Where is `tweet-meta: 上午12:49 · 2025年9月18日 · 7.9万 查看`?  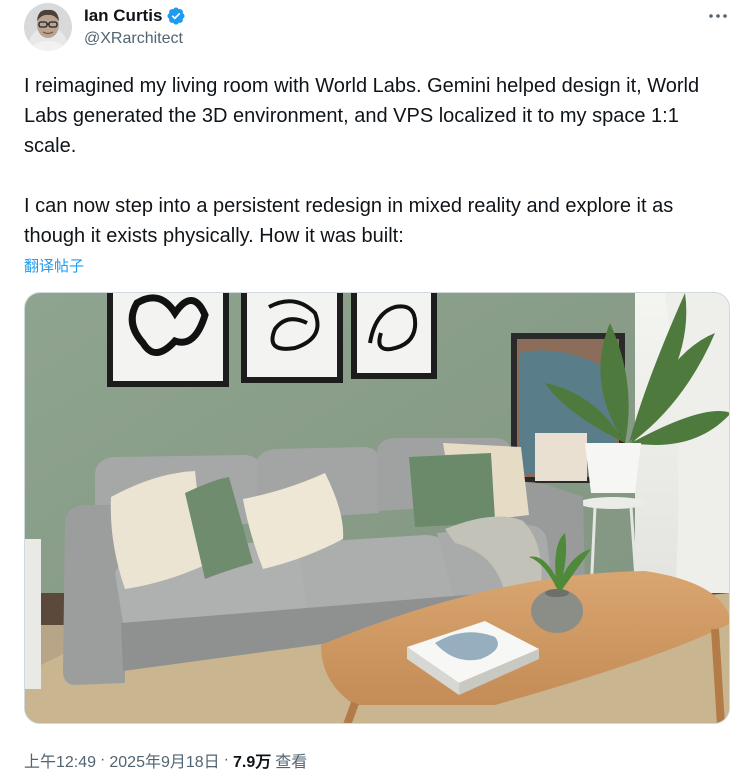 tweet-meta: 上午12:49 · 2025年9月18日 · 7.9万 查看 is located at coordinates (165, 760).